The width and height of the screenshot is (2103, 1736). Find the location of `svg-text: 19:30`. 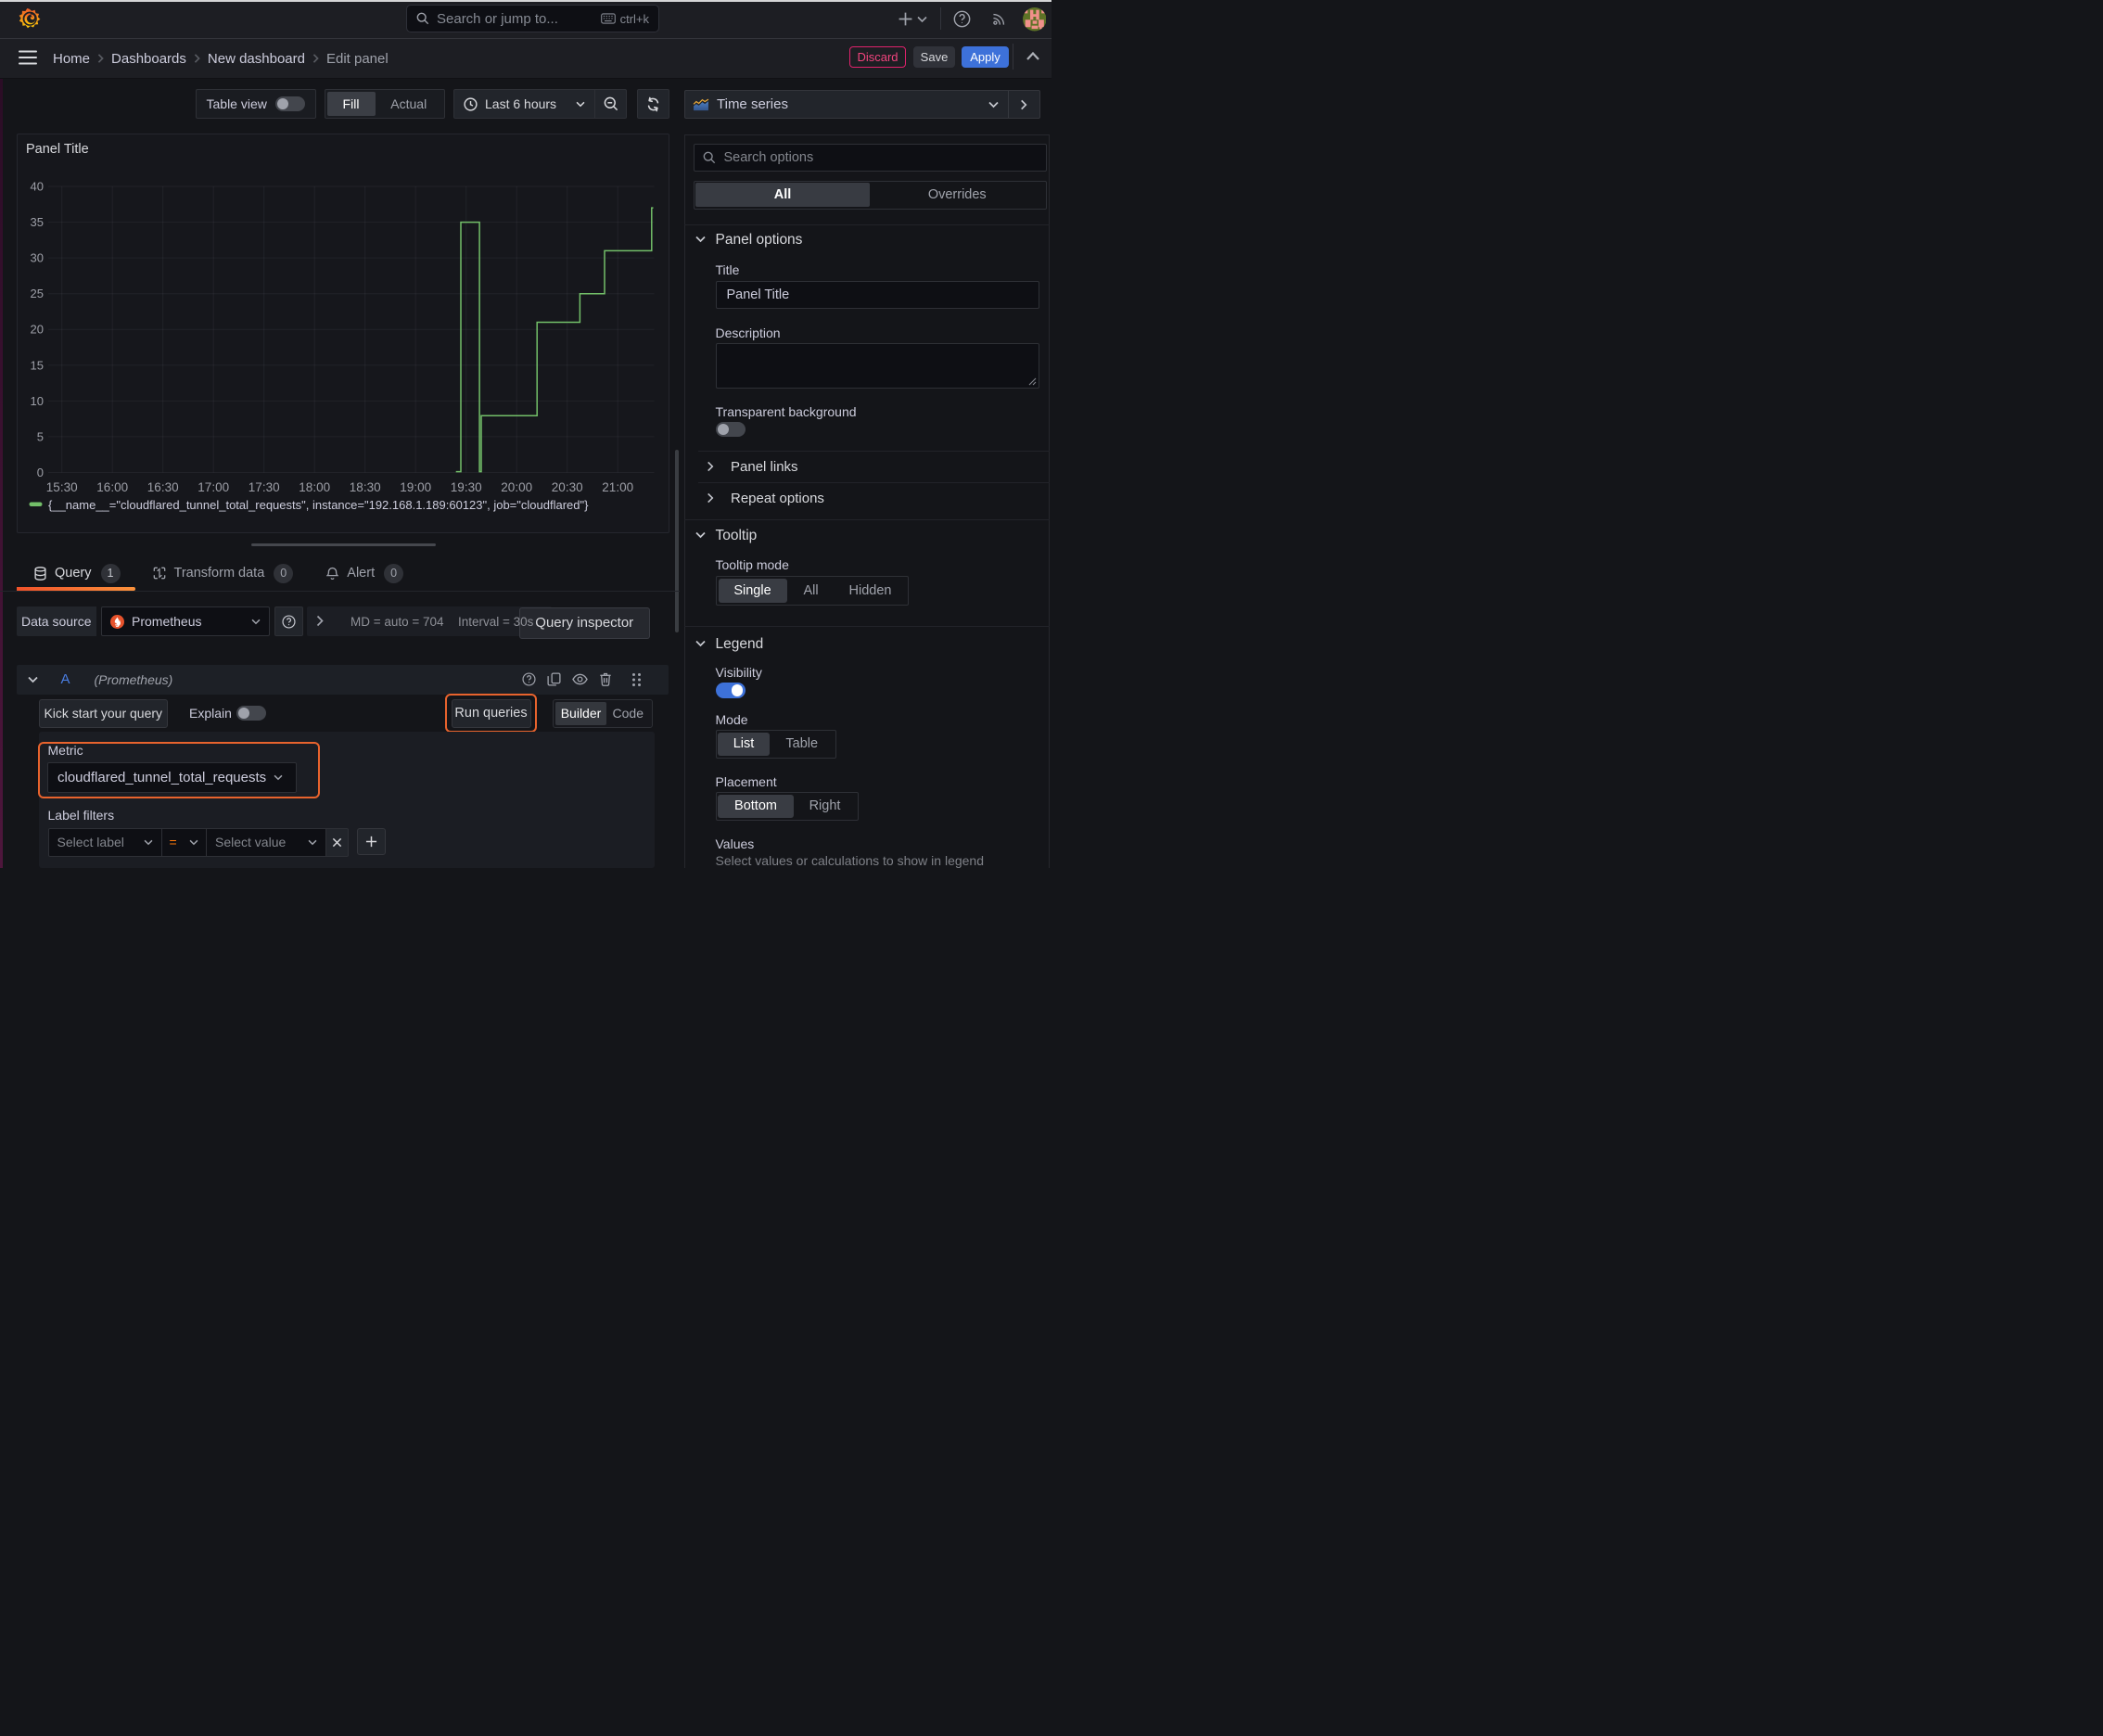

svg-text: 19:30 is located at coordinates (466, 487).